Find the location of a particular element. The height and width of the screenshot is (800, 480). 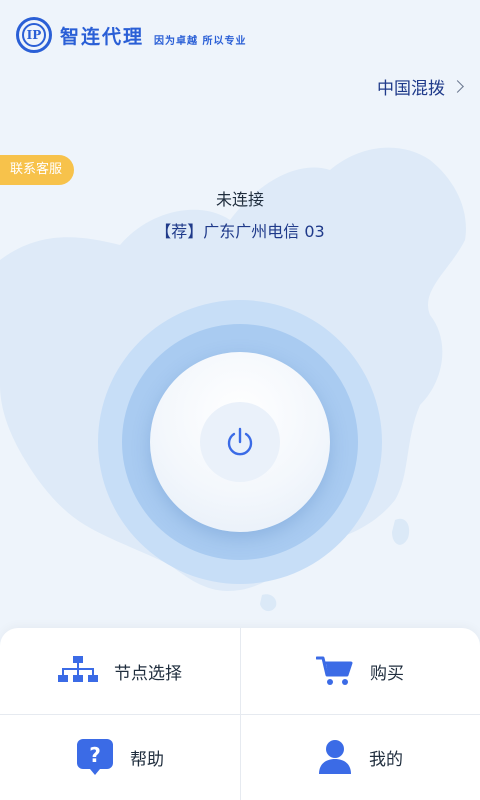

logo-text: IP is located at coordinates (34, 35).